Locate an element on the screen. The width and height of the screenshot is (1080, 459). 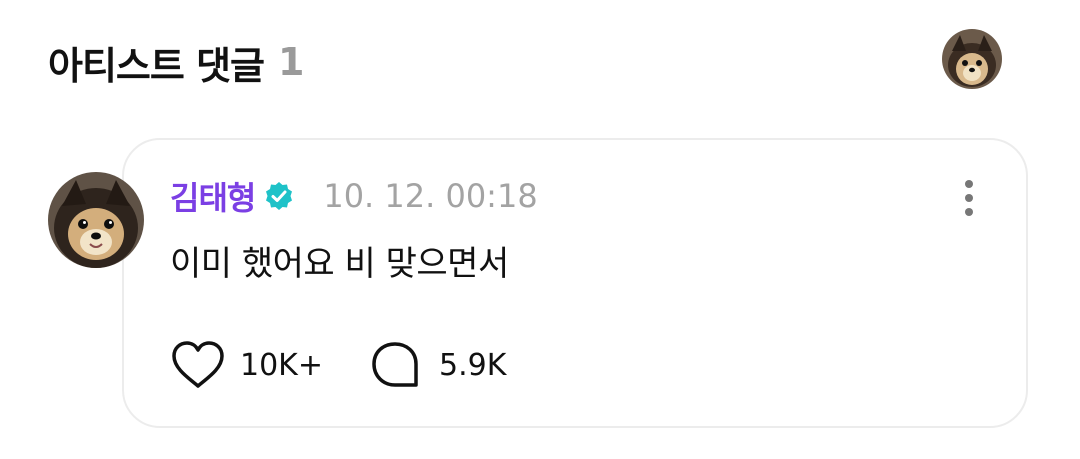
reply-count: 5.9K is located at coordinates (472, 365).